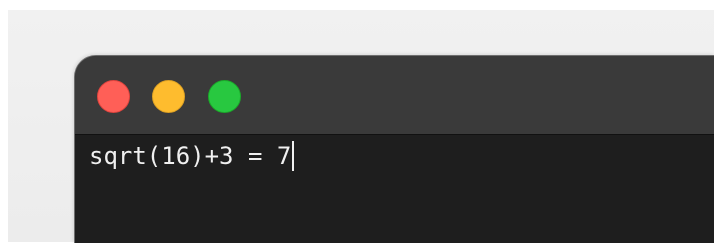 This screenshot has height=243, width=714. Describe the element at coordinates (293, 156) in the screenshot. I see `text-cursor` at that location.